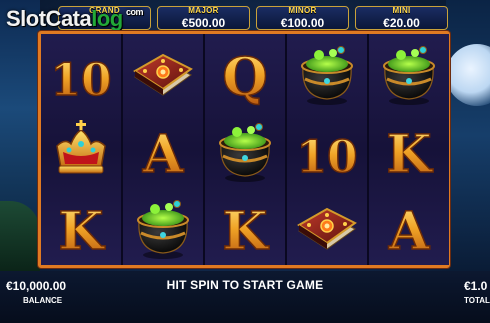 Image resolution: width=490 pixels, height=323 pixels. I want to click on watermark-logo: SlotCatalog com, so click(75, 19).